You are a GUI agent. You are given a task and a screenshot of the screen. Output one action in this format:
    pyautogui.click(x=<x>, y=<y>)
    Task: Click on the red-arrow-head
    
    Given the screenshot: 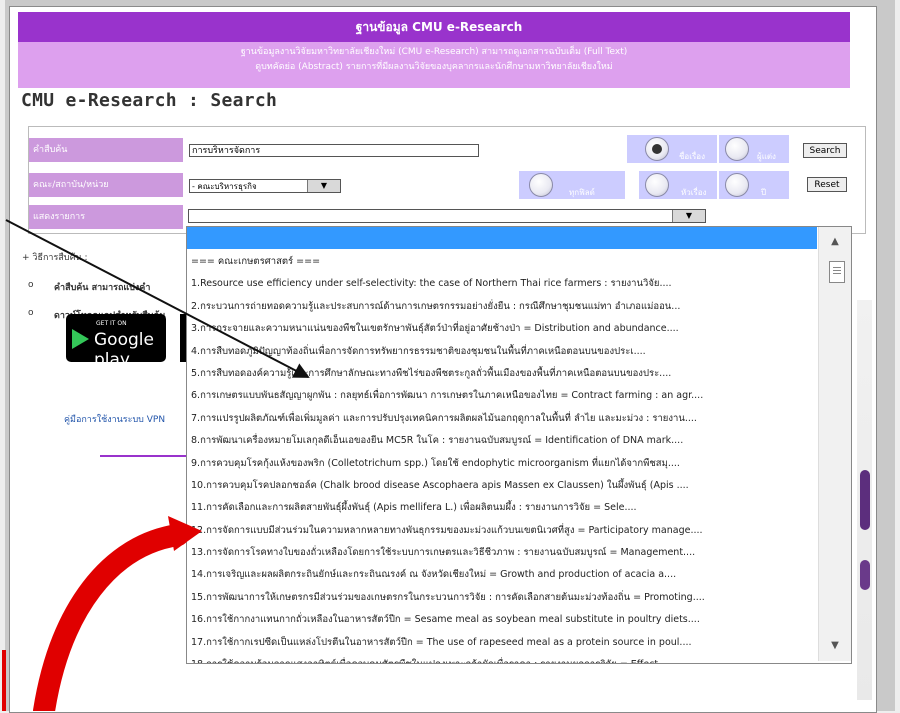 What is the action you would take?
    pyautogui.click(x=185, y=533)
    